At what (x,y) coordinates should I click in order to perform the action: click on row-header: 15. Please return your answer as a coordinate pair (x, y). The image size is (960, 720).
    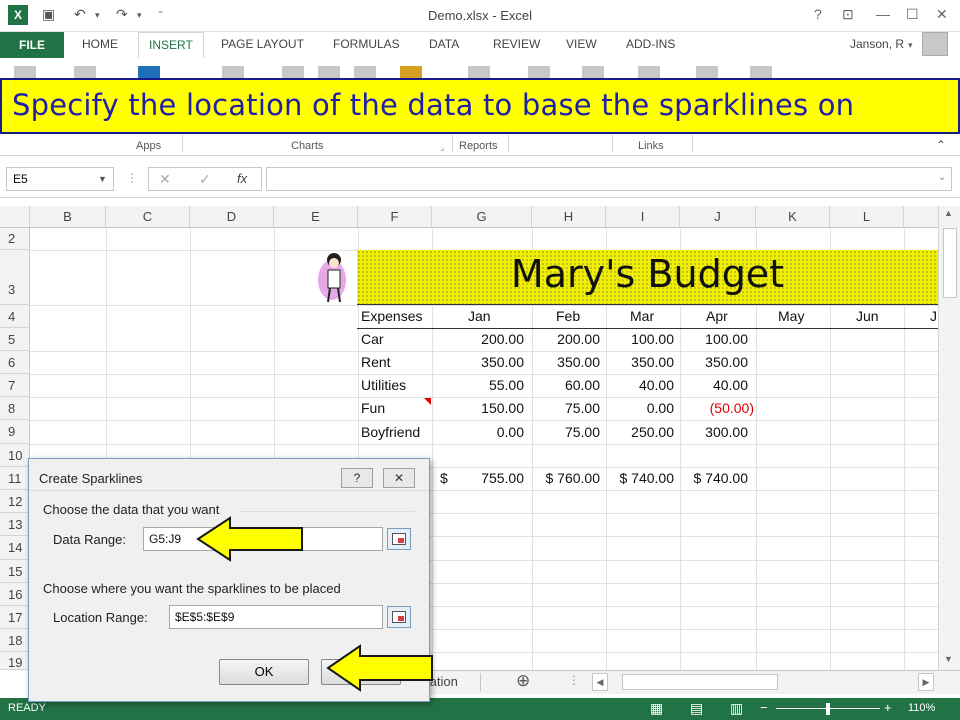
    Looking at the image, I should click on (15, 571).